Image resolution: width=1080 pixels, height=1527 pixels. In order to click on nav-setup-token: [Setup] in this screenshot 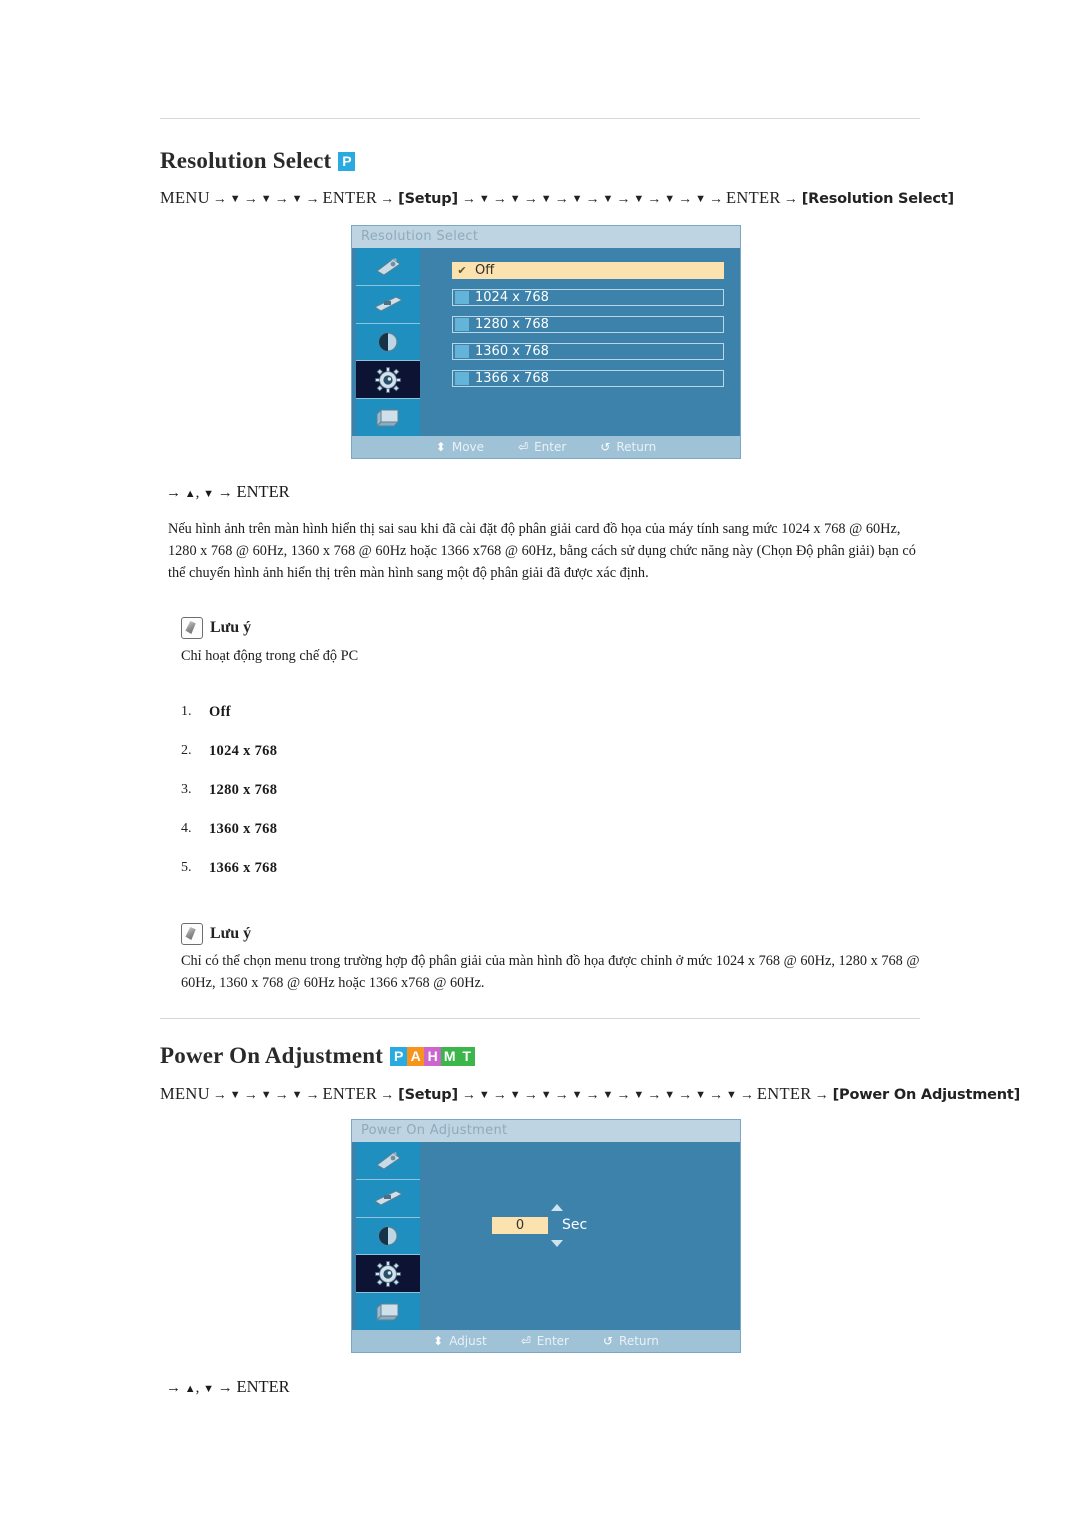, I will do `click(428, 199)`.